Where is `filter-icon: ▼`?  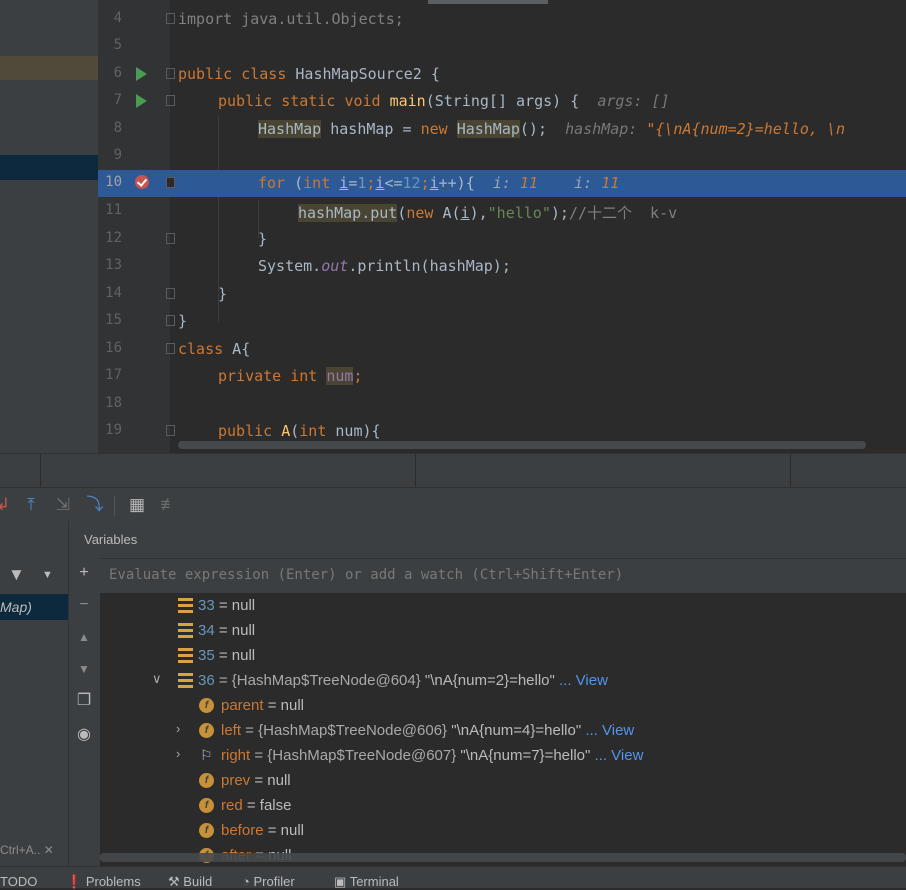
filter-icon: ▼ is located at coordinates (16, 575).